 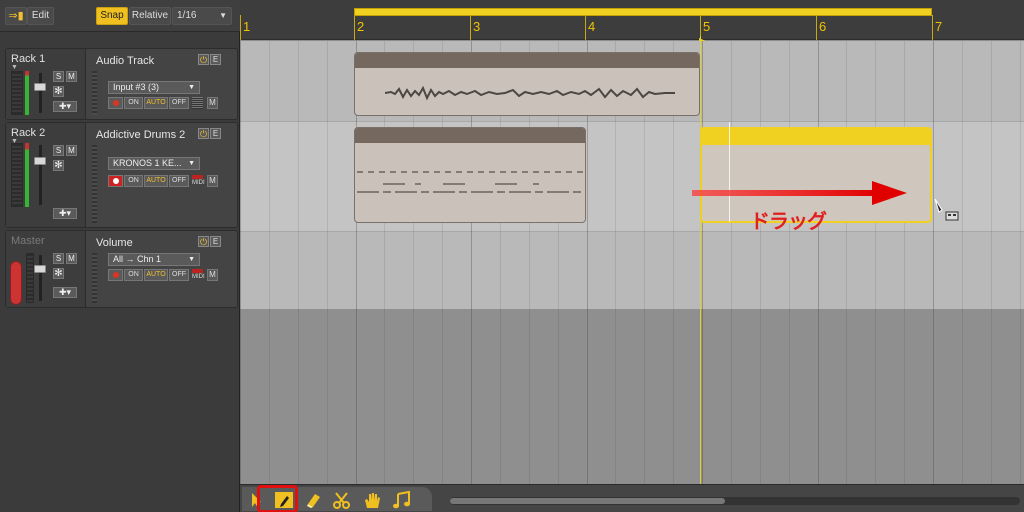 I want to click on level-bar, so click(x=27, y=175).